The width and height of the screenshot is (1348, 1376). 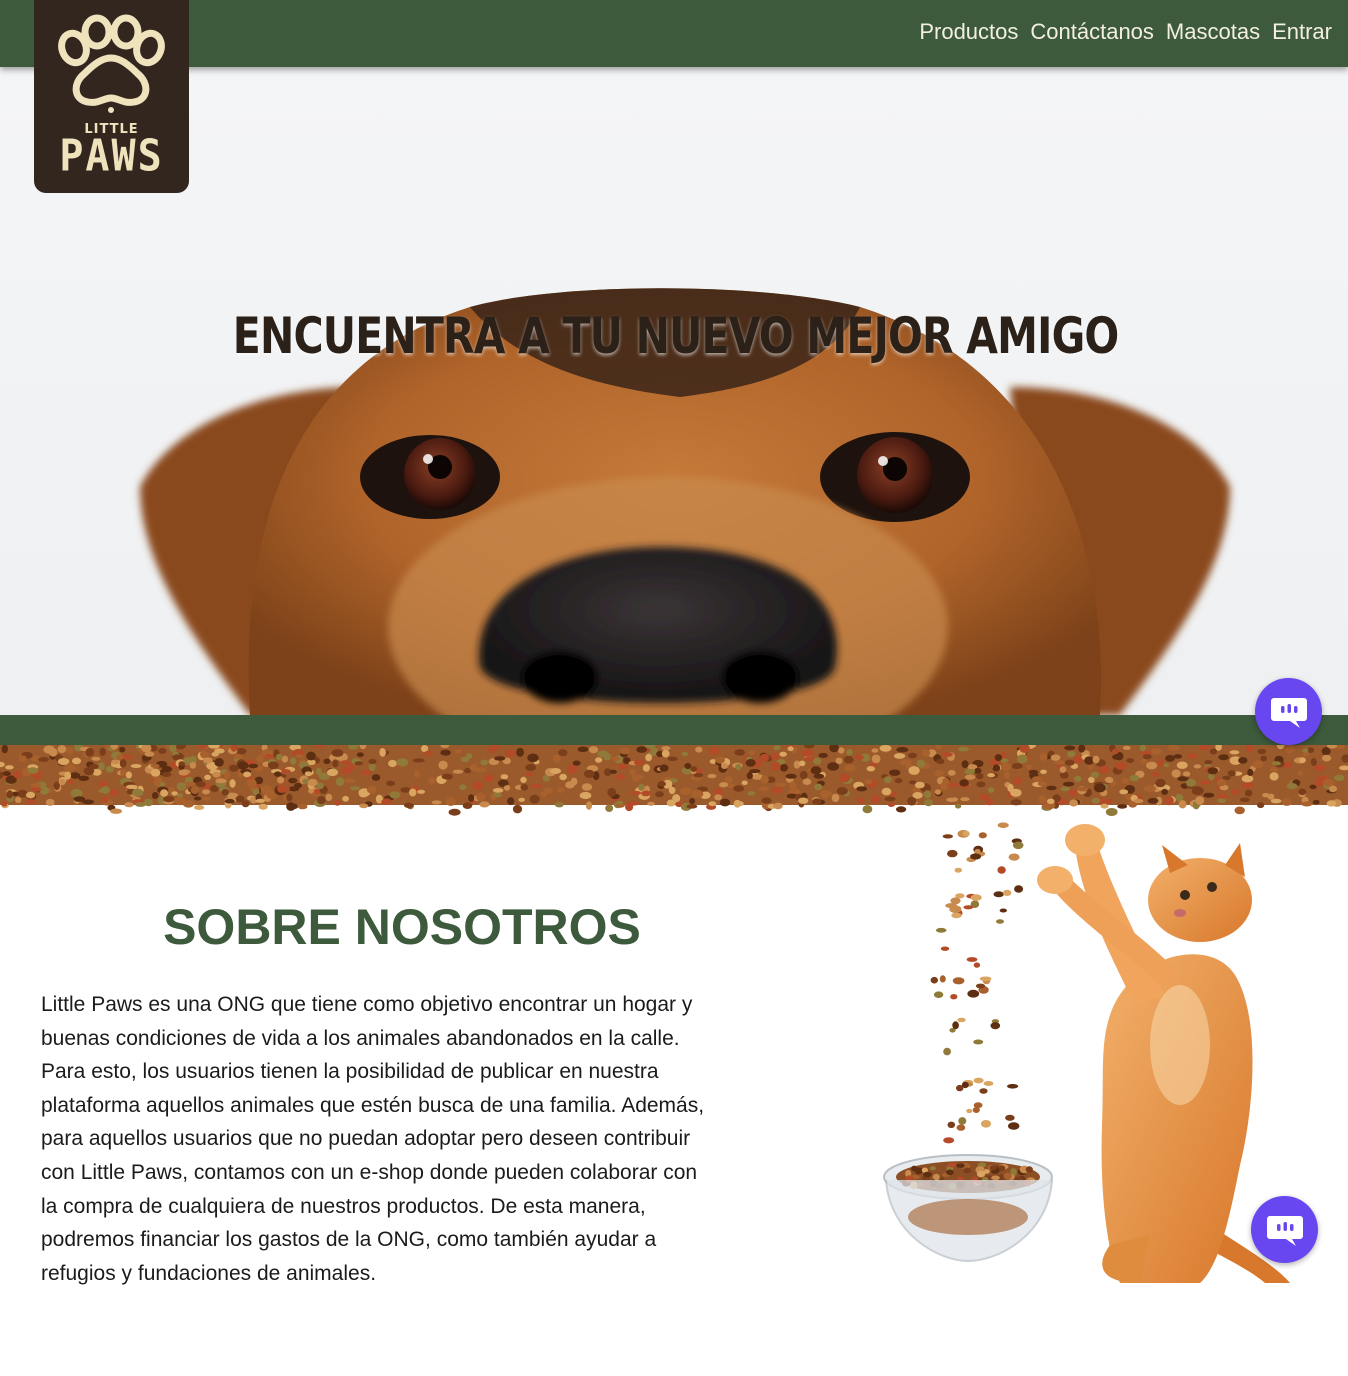 I want to click on nav-link-productos: Productos, so click(x=968, y=32).